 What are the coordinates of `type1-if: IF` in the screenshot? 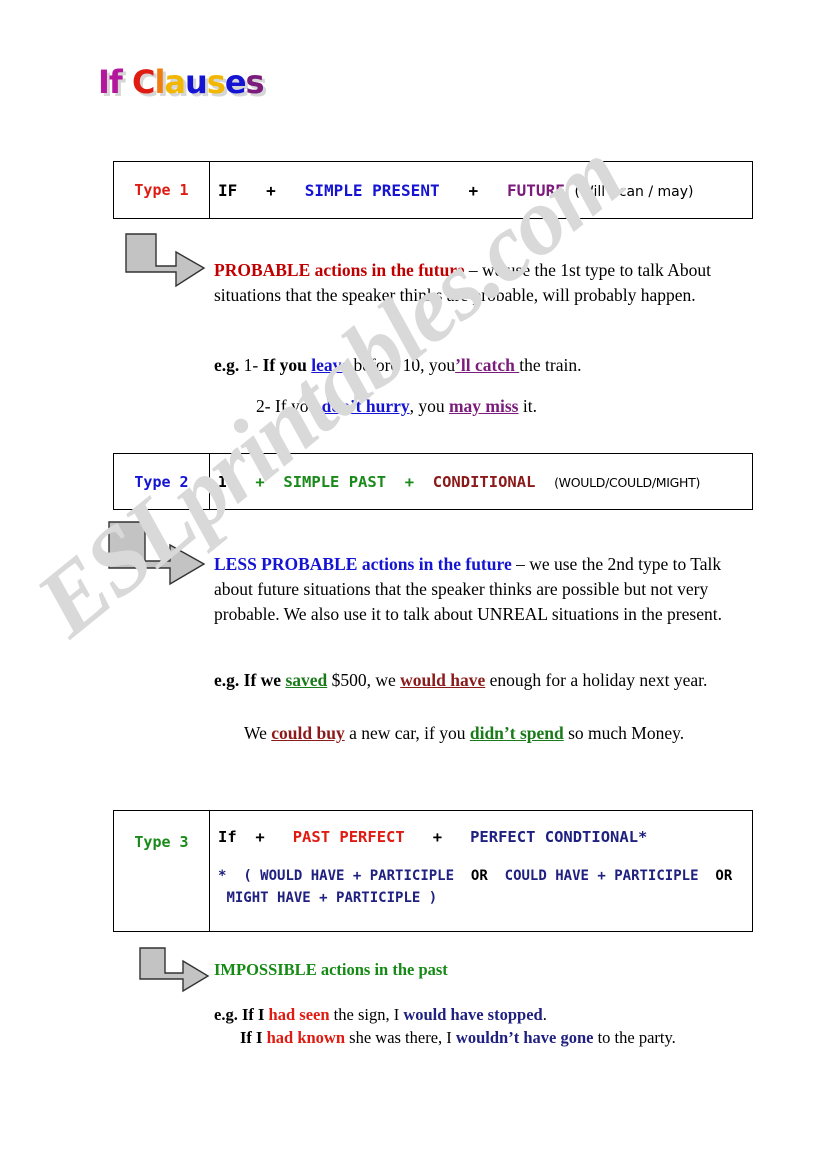 It's located at (228, 190).